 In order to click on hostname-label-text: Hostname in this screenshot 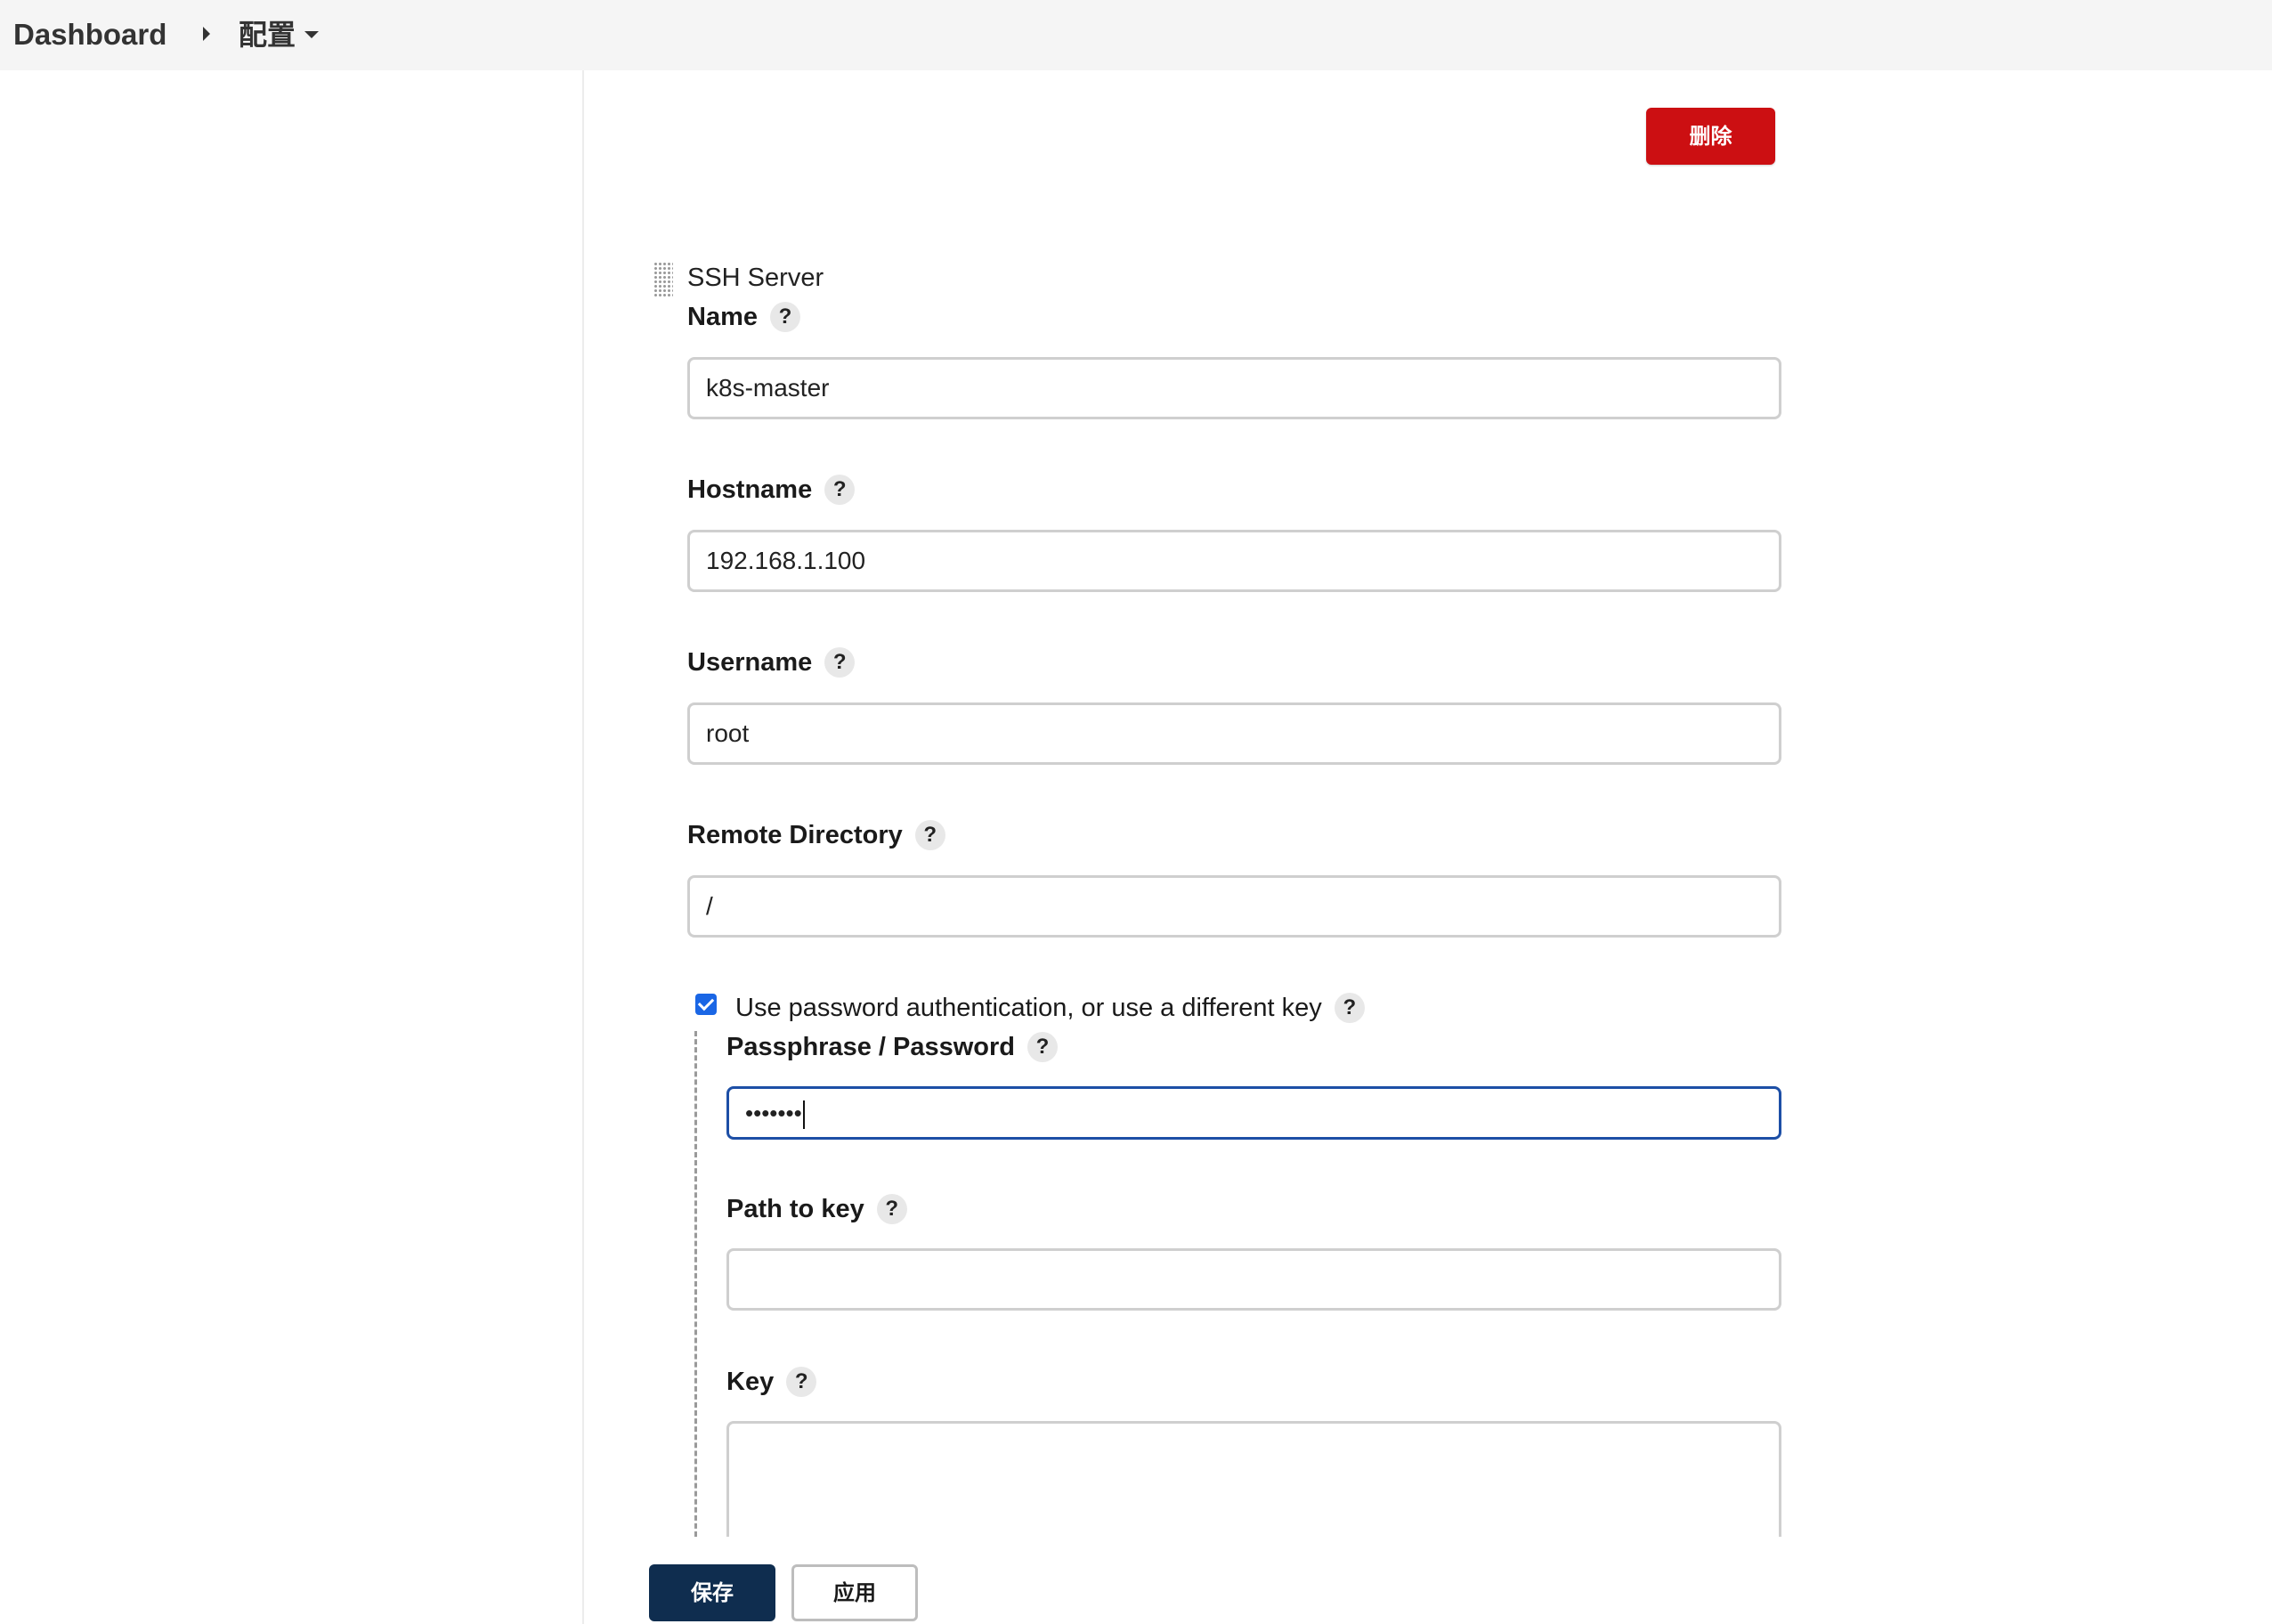, I will do `click(750, 489)`.